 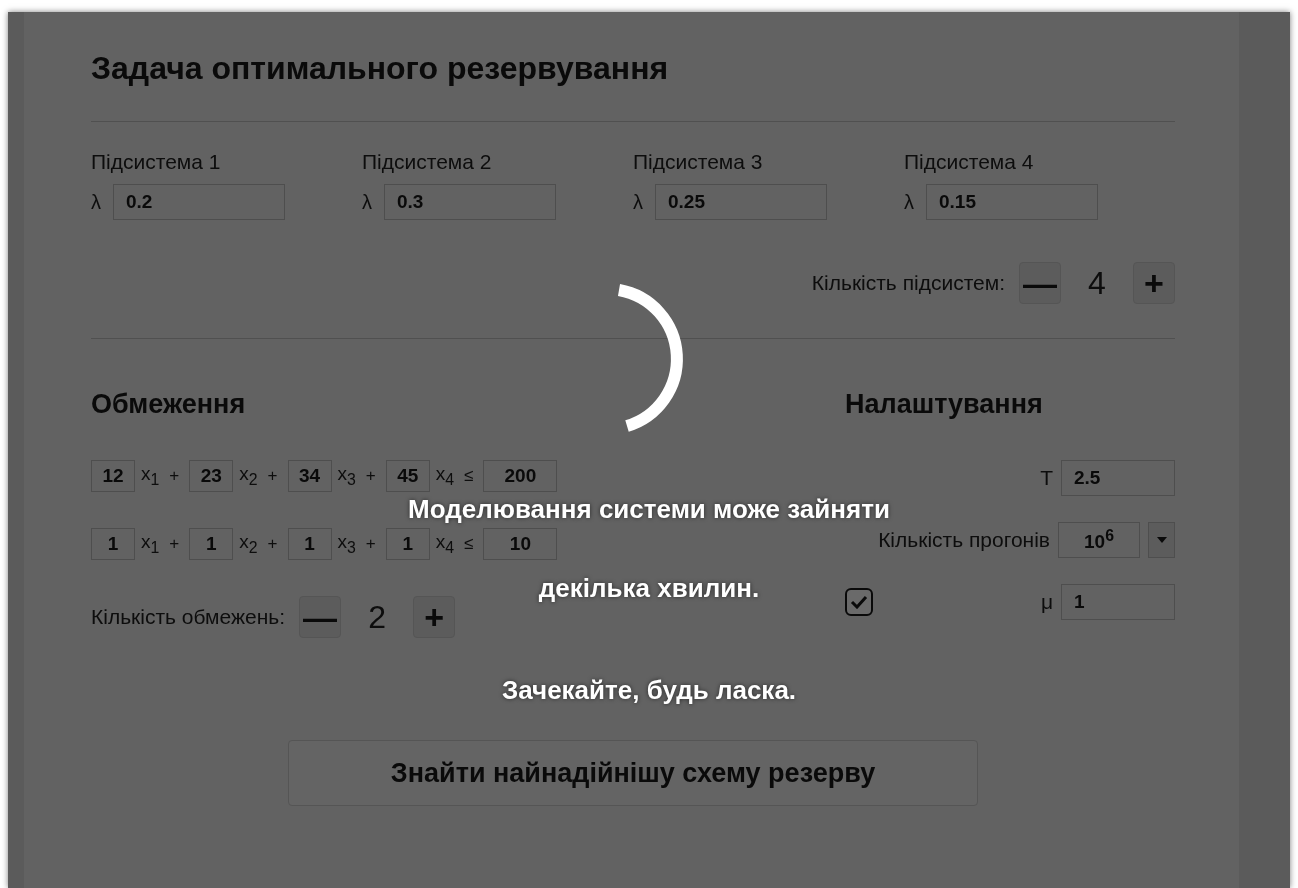 I want to click on input-field: 0.25, so click(x=741, y=202).